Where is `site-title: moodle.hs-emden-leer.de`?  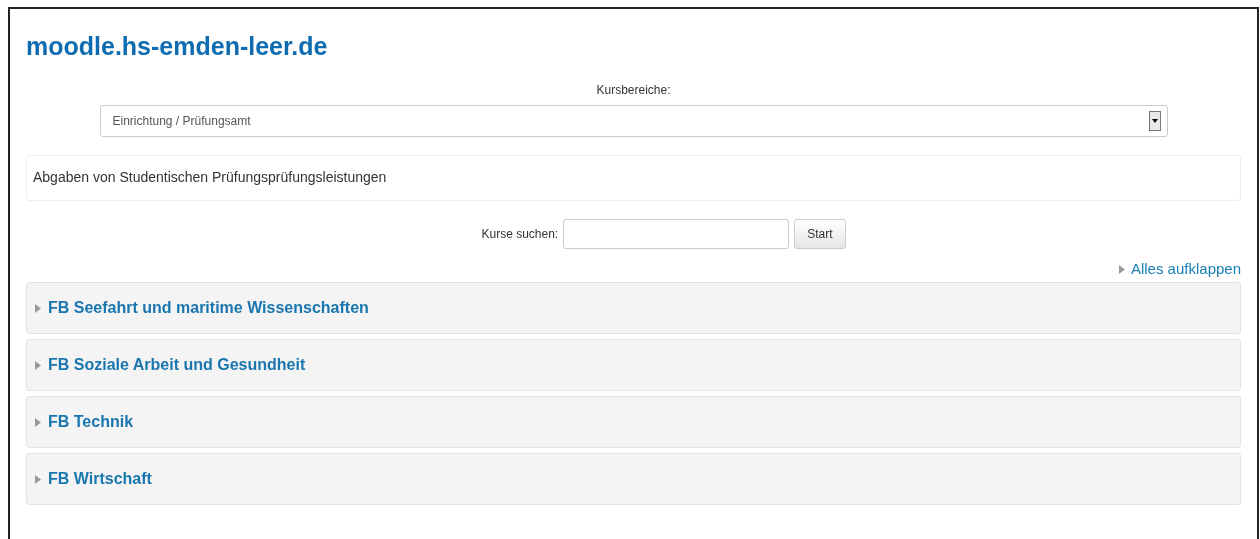
site-title: moodle.hs-emden-leer.de is located at coordinates (177, 46).